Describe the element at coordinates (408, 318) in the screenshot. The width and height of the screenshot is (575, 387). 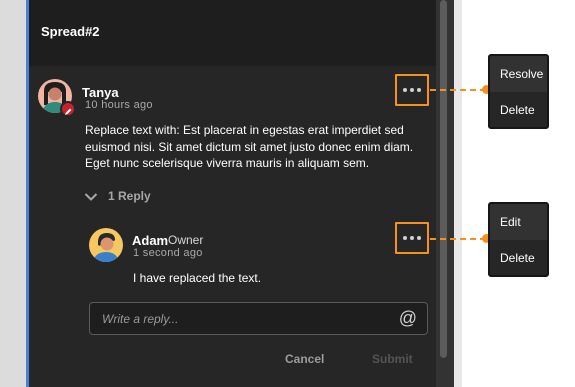
I see `mention-icon: @` at that location.